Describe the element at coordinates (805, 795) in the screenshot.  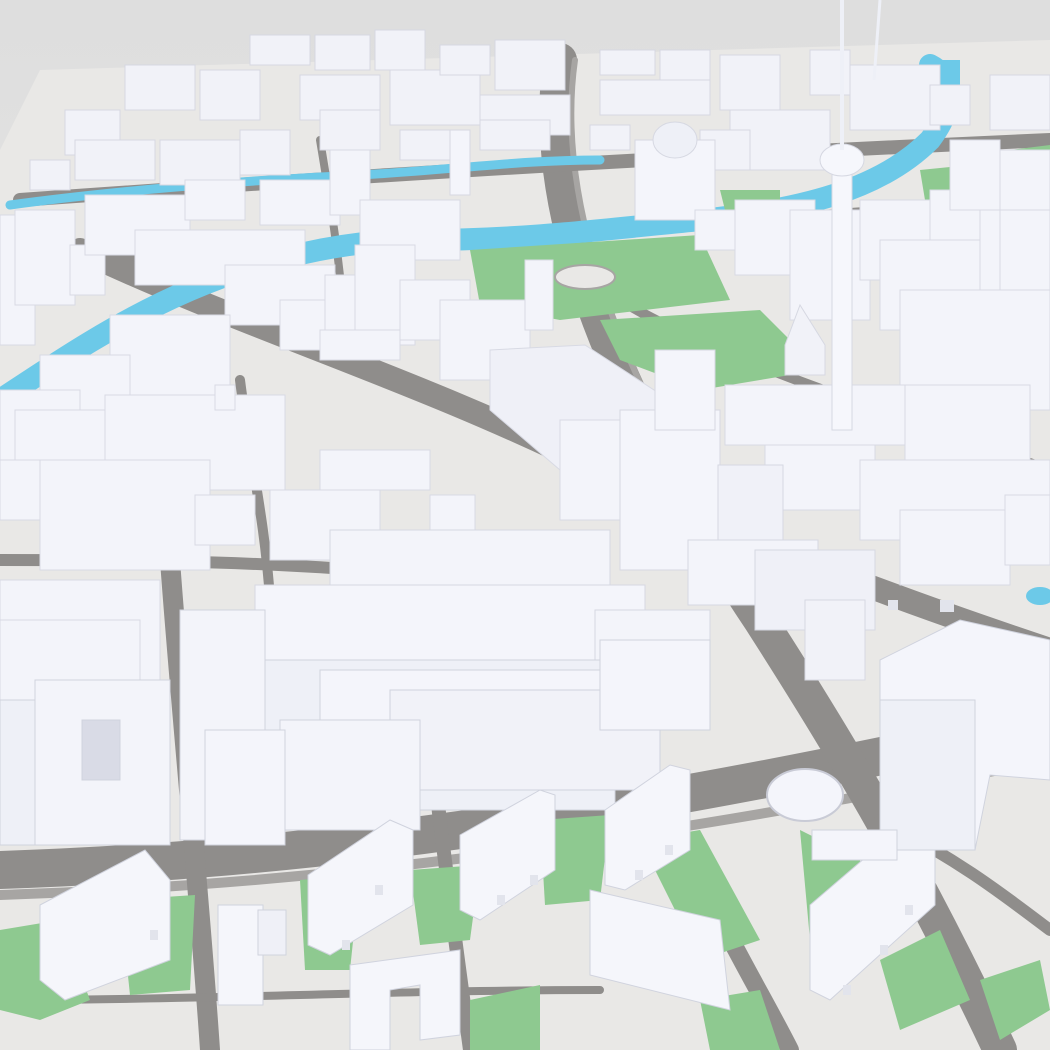
I see `plaza-circle` at that location.